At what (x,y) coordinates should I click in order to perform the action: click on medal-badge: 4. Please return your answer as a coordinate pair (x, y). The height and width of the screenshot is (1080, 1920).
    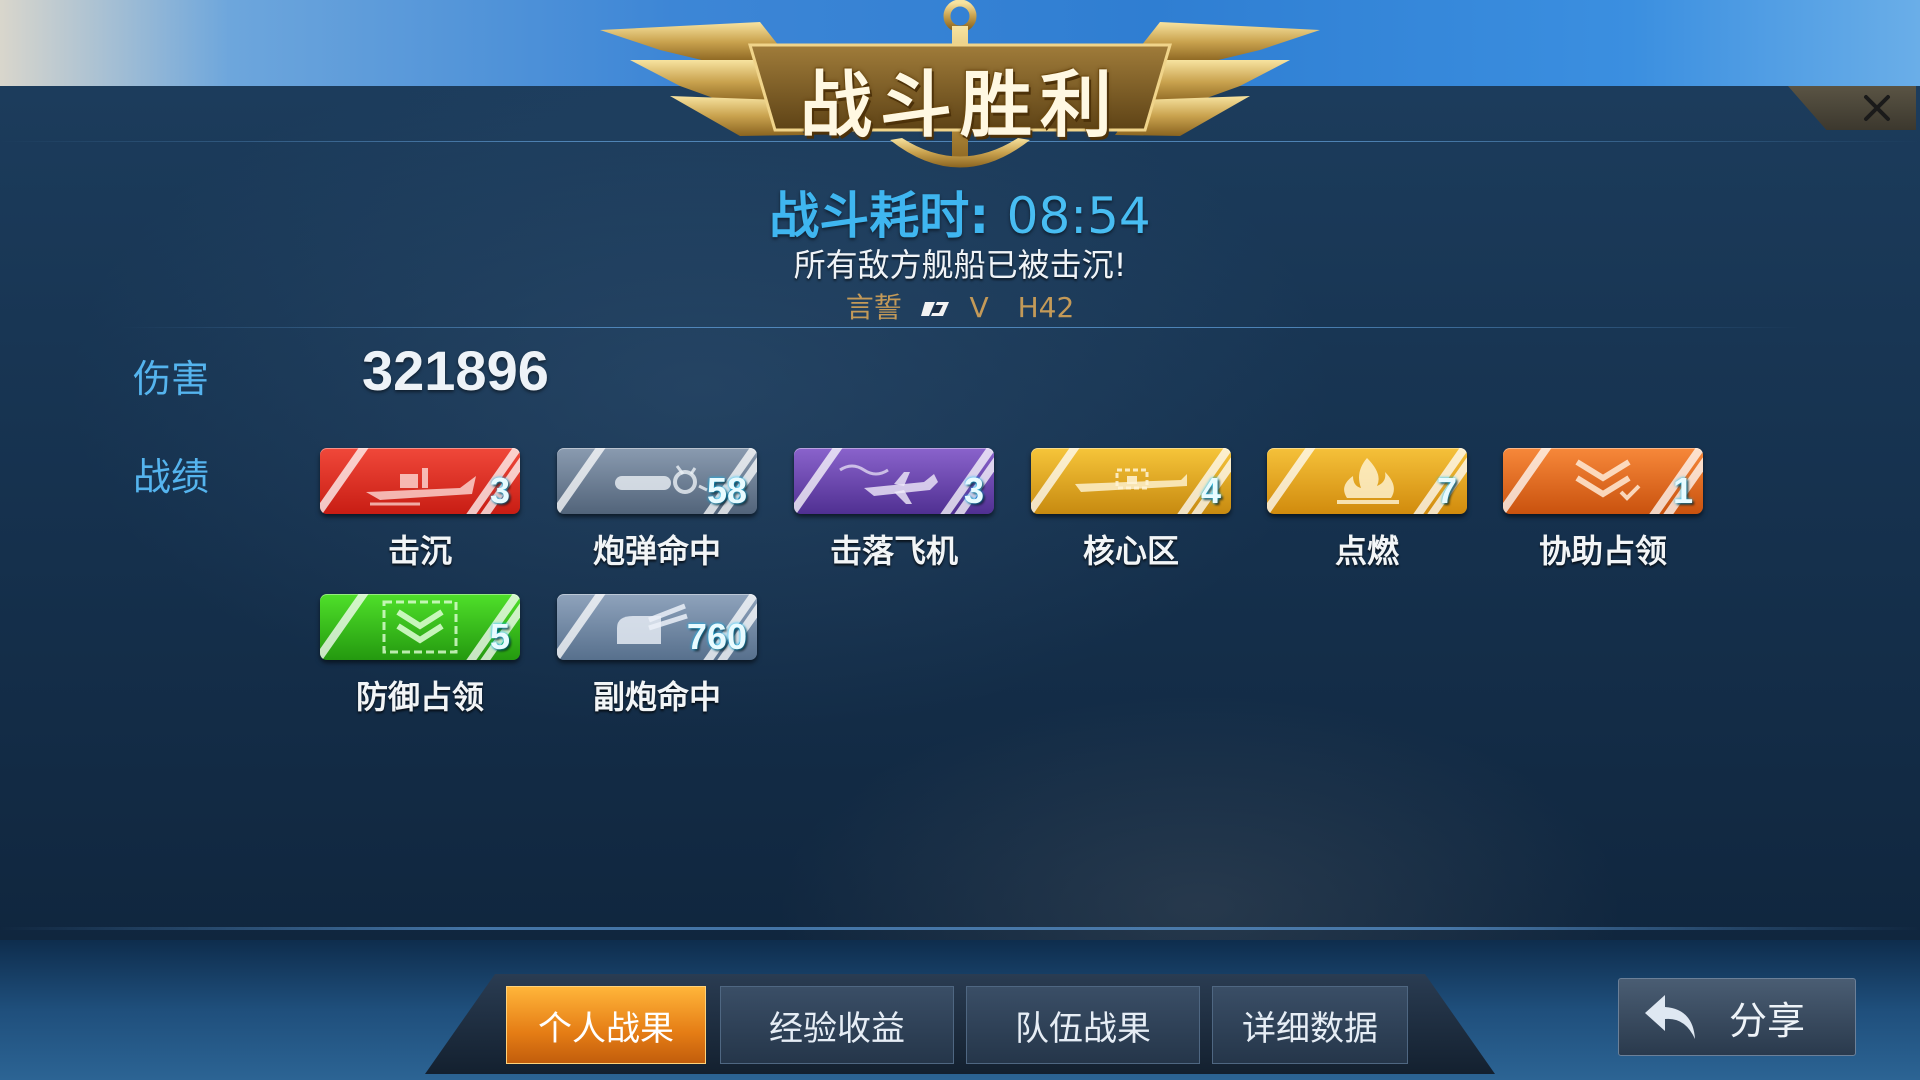
    Looking at the image, I should click on (1131, 481).